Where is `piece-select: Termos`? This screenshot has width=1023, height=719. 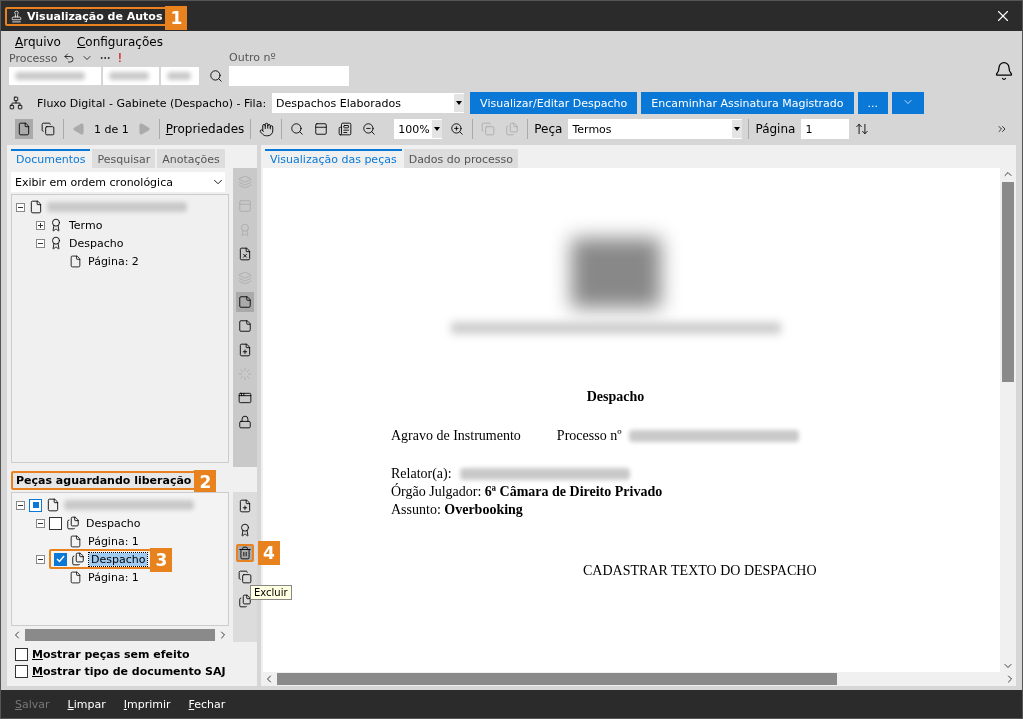
piece-select: Termos is located at coordinates (655, 129).